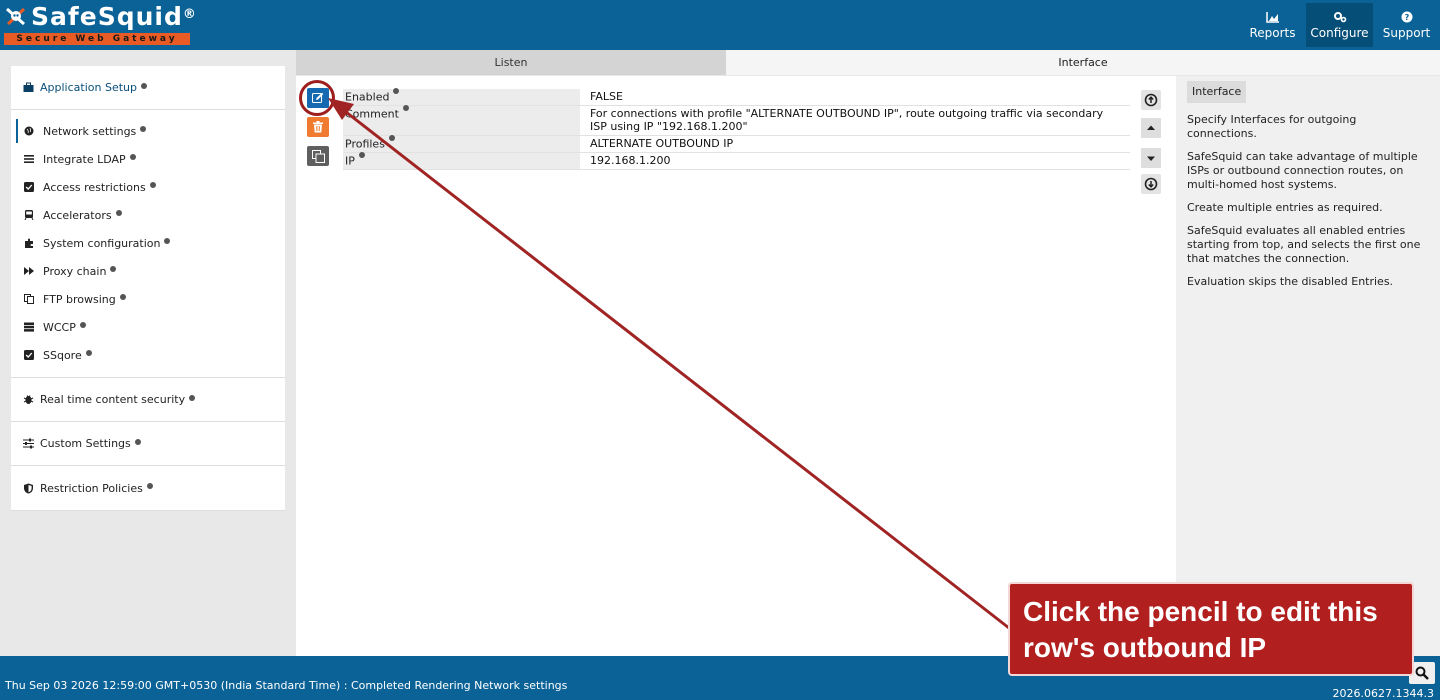 Image resolution: width=1440 pixels, height=700 pixels. I want to click on puzzle-icon, so click(29, 243).